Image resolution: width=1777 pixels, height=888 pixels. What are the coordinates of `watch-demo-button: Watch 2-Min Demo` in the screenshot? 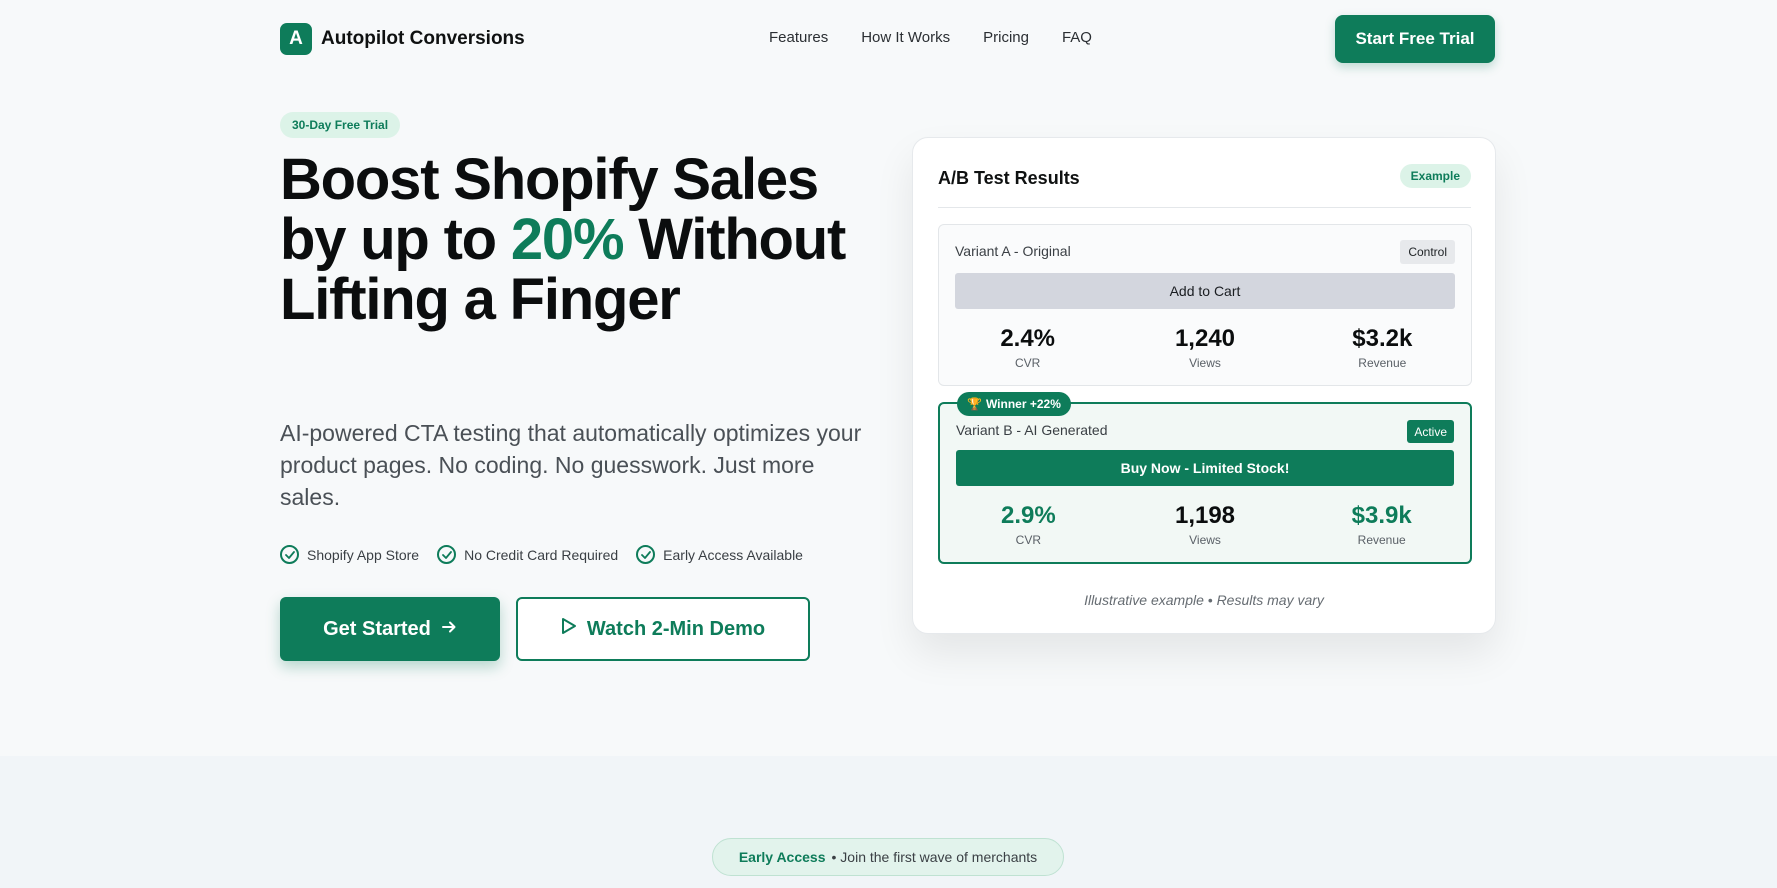 It's located at (663, 629).